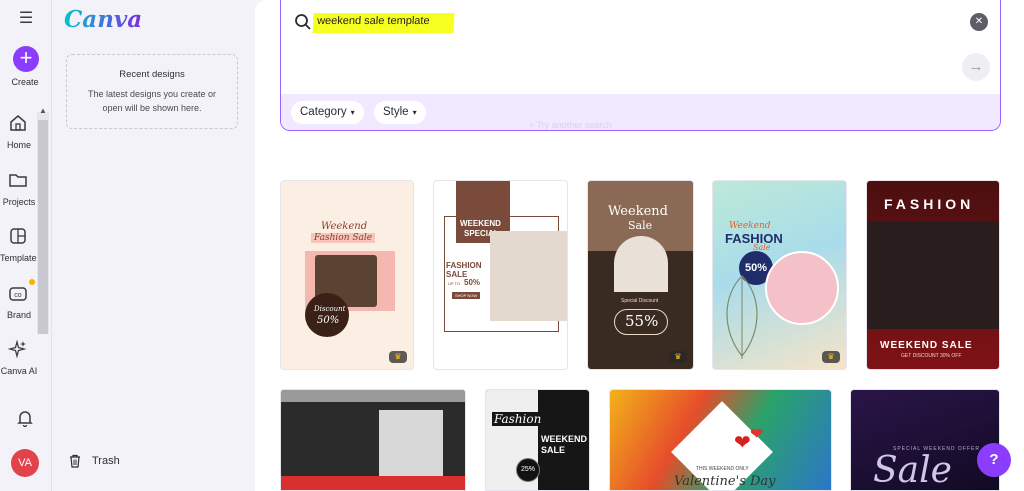 The height and width of the screenshot is (491, 1024). I want to click on template-card: Weekend Fashion Sale Discount 50% ♛, so click(347, 275).